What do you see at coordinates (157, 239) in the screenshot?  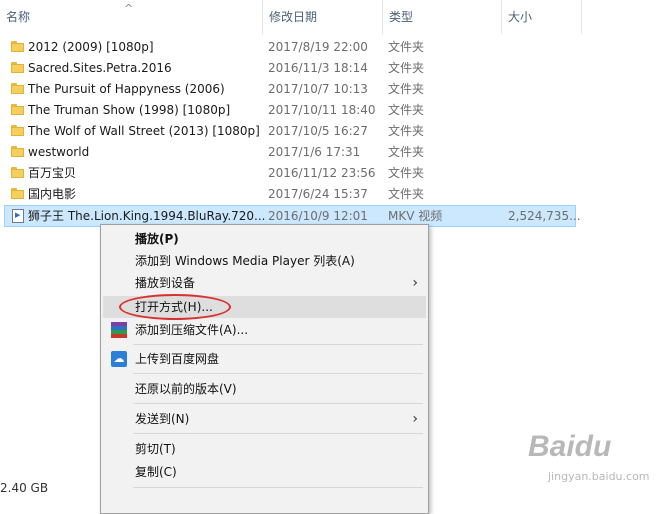 I see `menu-item-label: 播放(P)` at bounding box center [157, 239].